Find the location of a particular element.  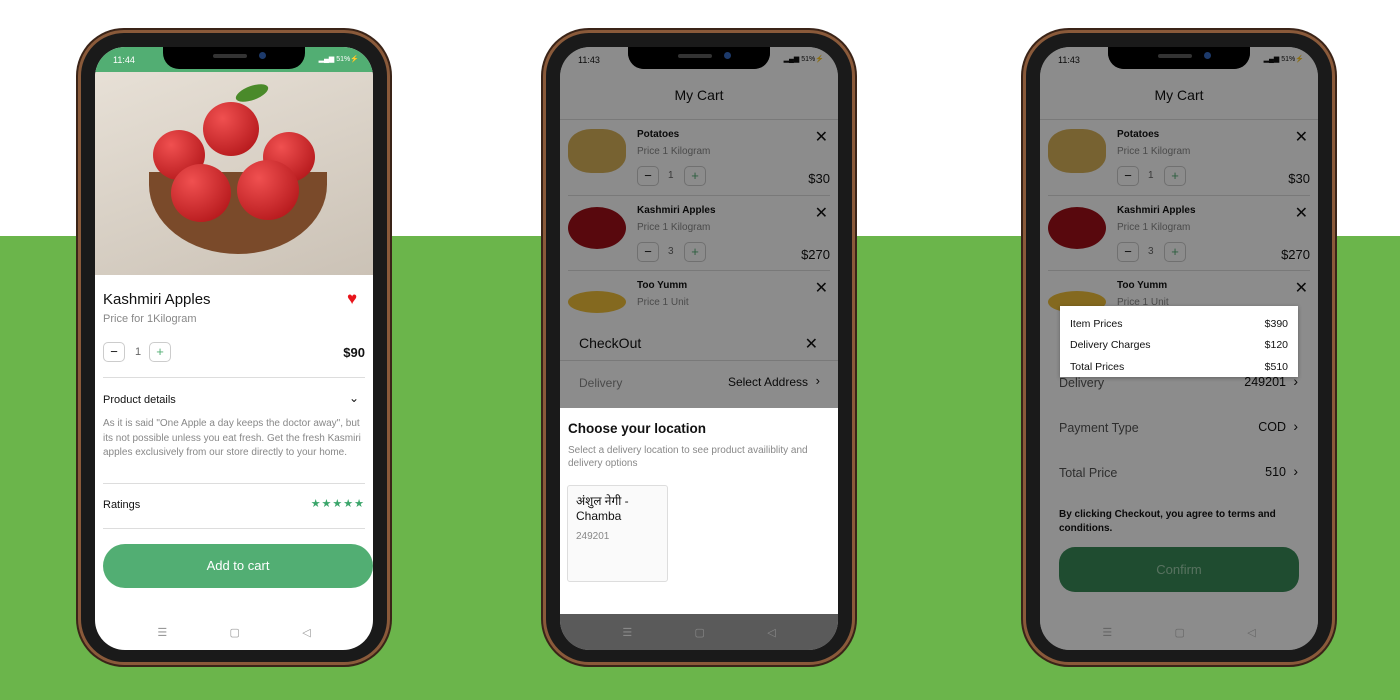

notch is located at coordinates (234, 58).